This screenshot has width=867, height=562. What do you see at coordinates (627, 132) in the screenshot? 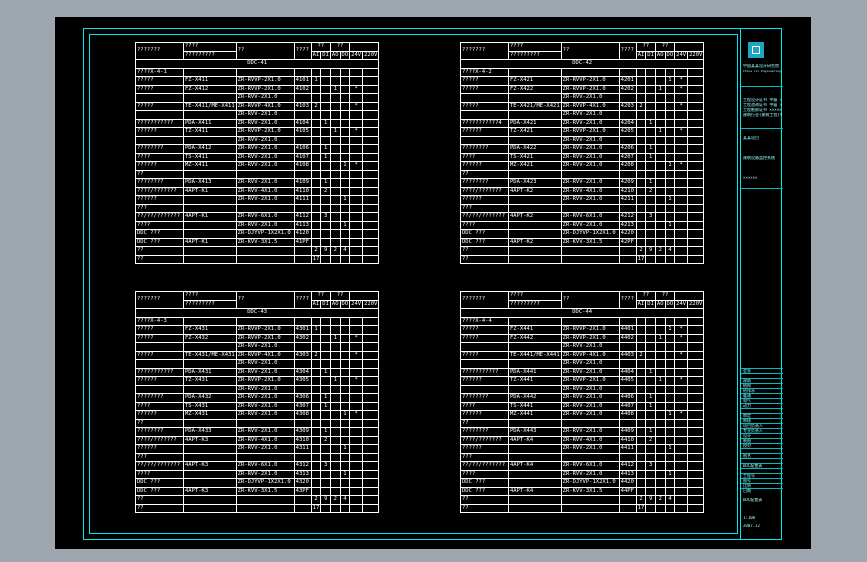
I see `point-number-cell: 4205` at bounding box center [627, 132].